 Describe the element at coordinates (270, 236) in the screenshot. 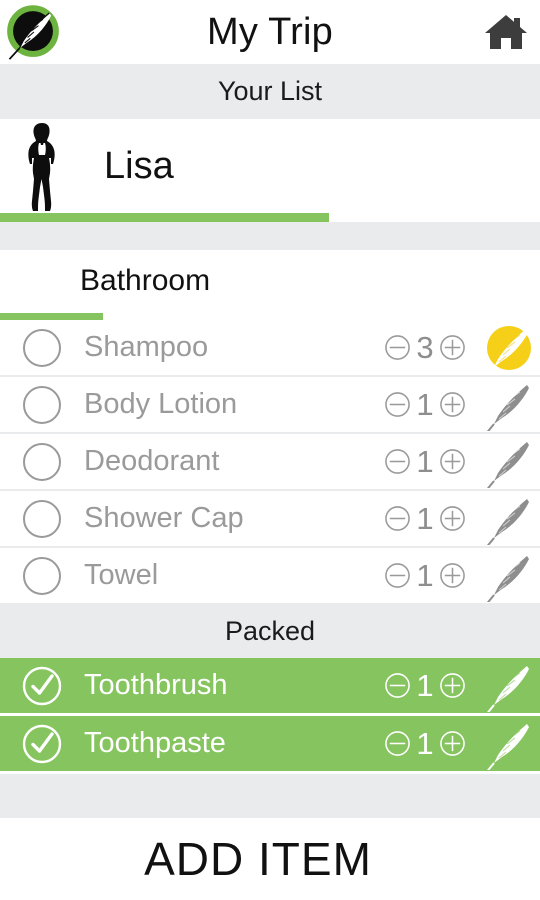

I see `section-spacer` at that location.